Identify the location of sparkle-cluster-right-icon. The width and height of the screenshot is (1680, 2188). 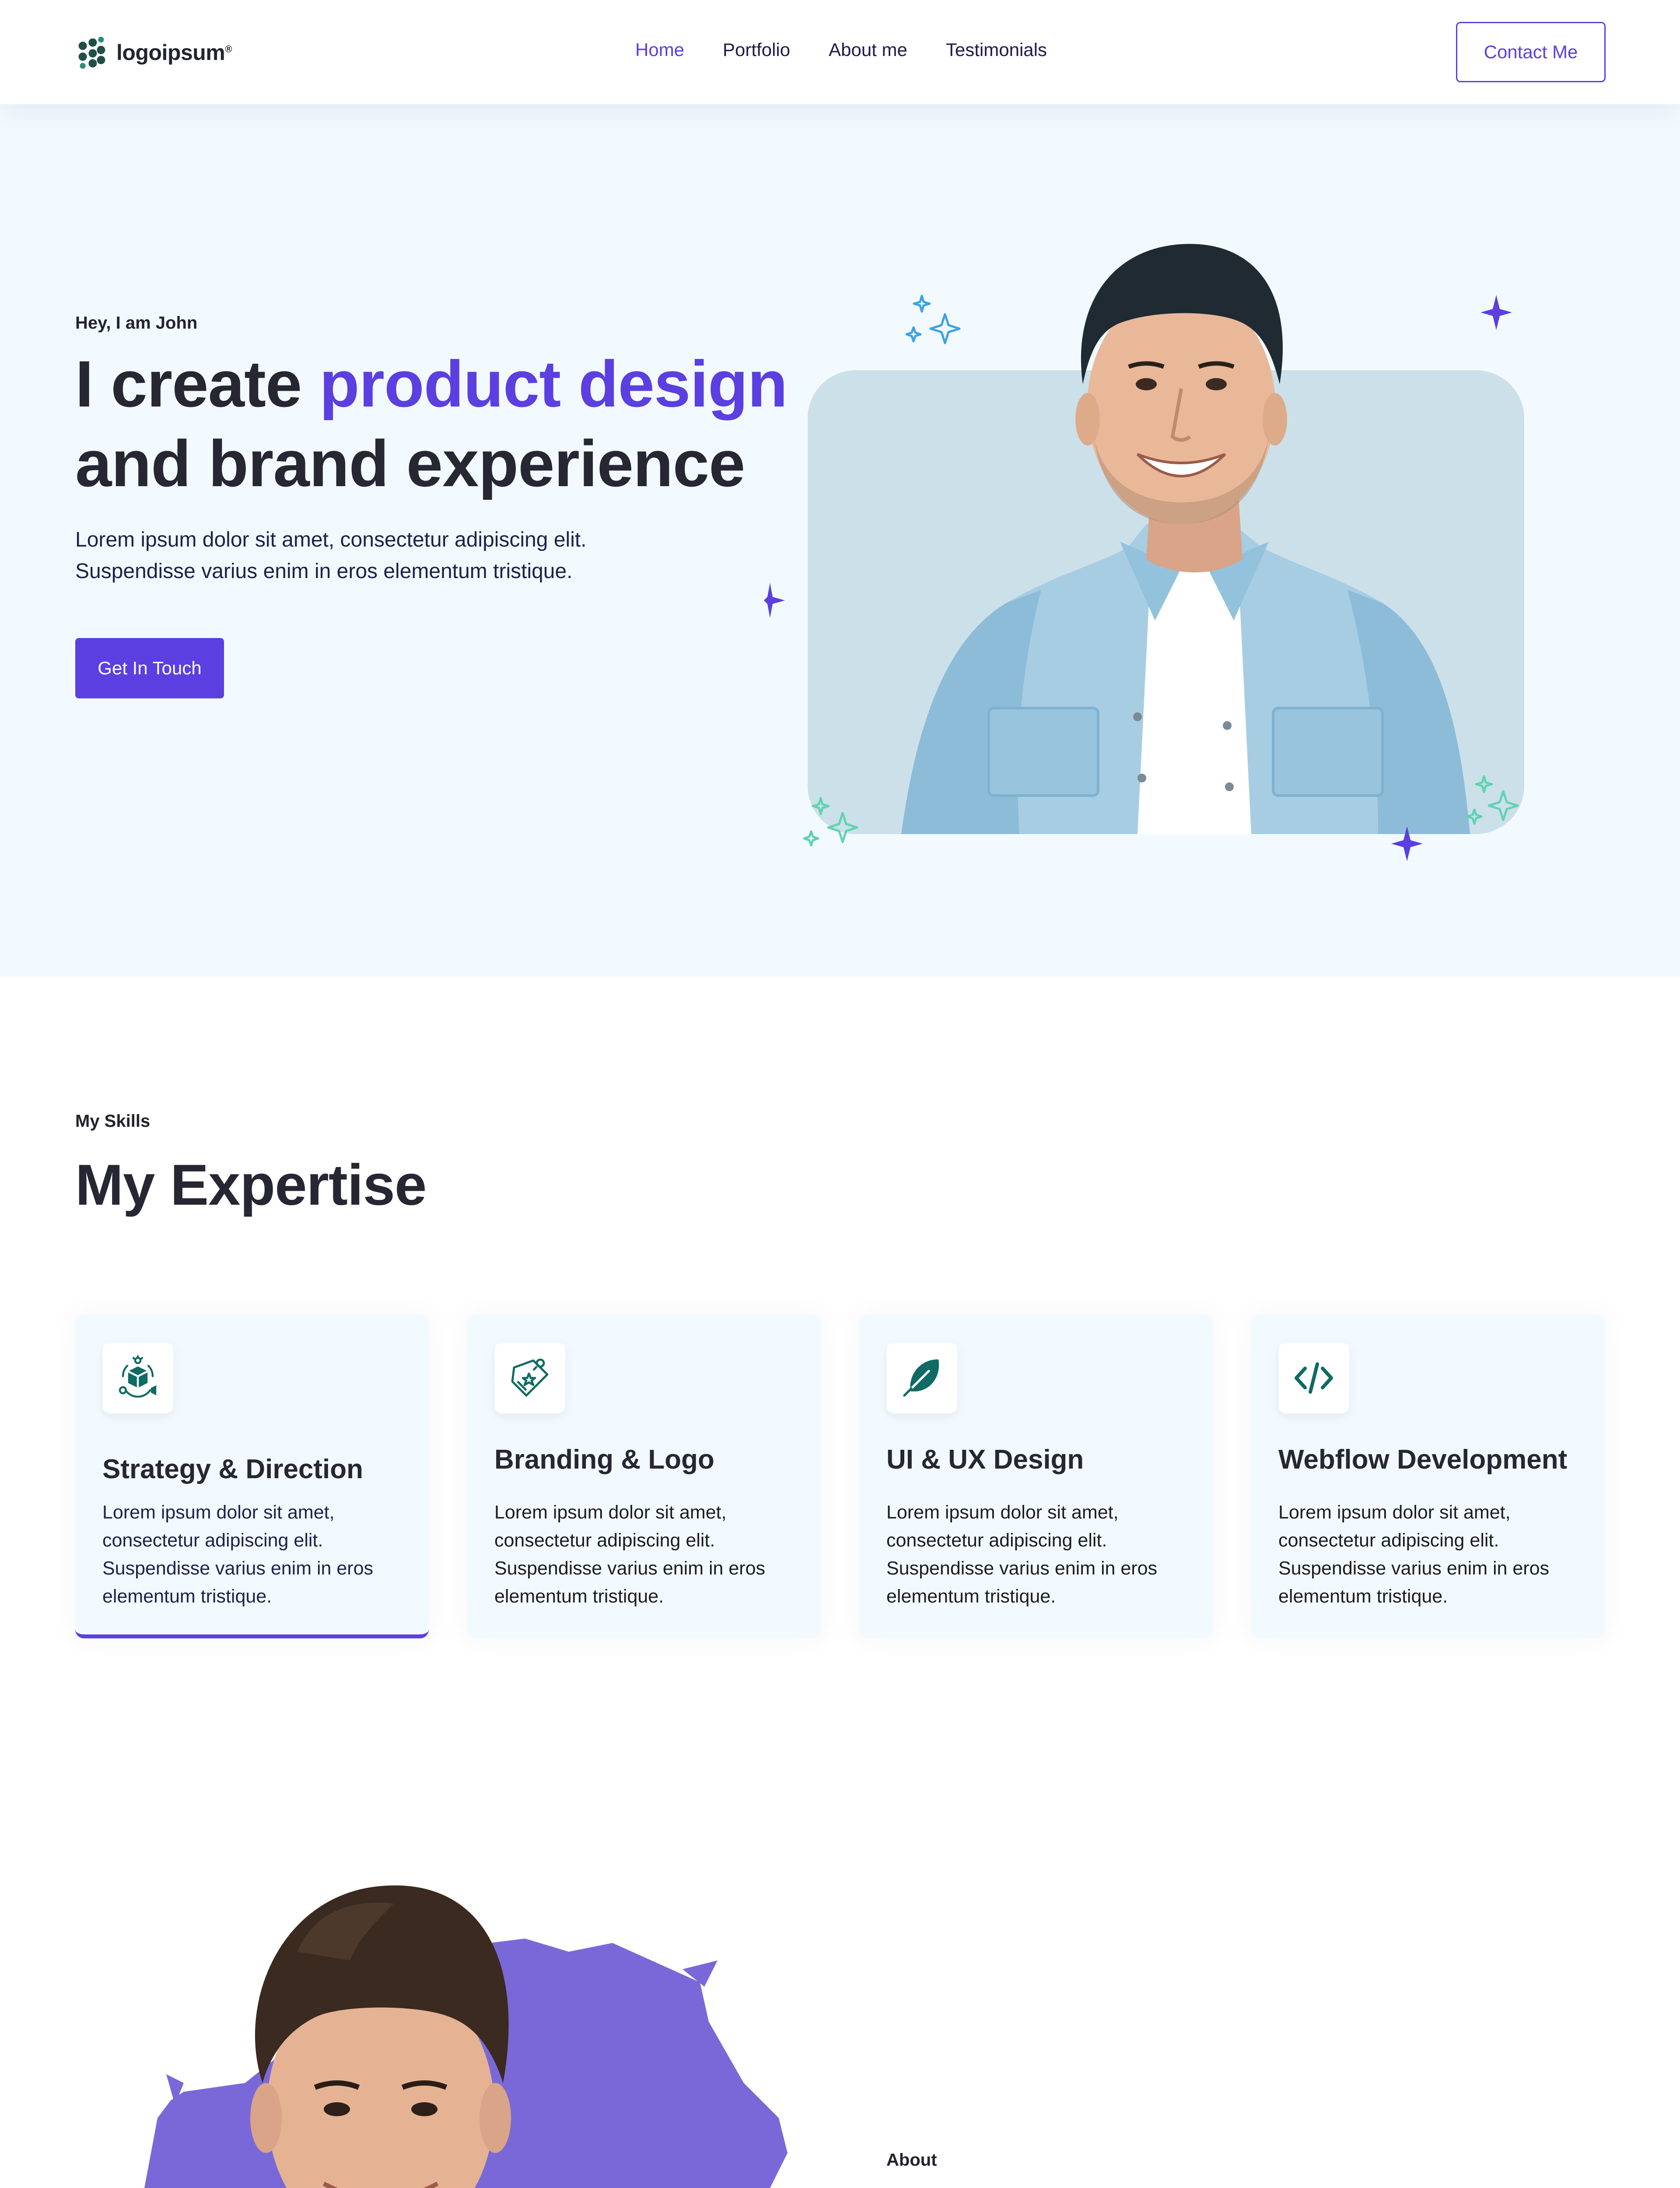
(1492, 800).